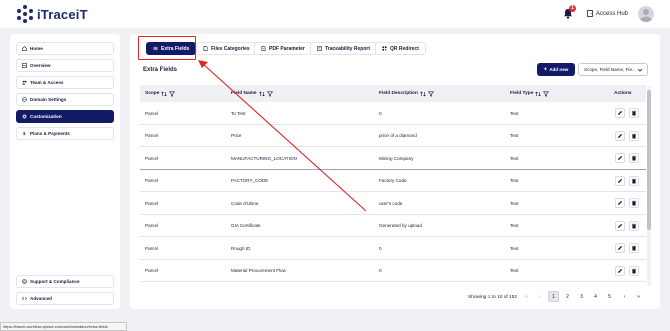  I want to click on first-page-button: «, so click(526, 296).